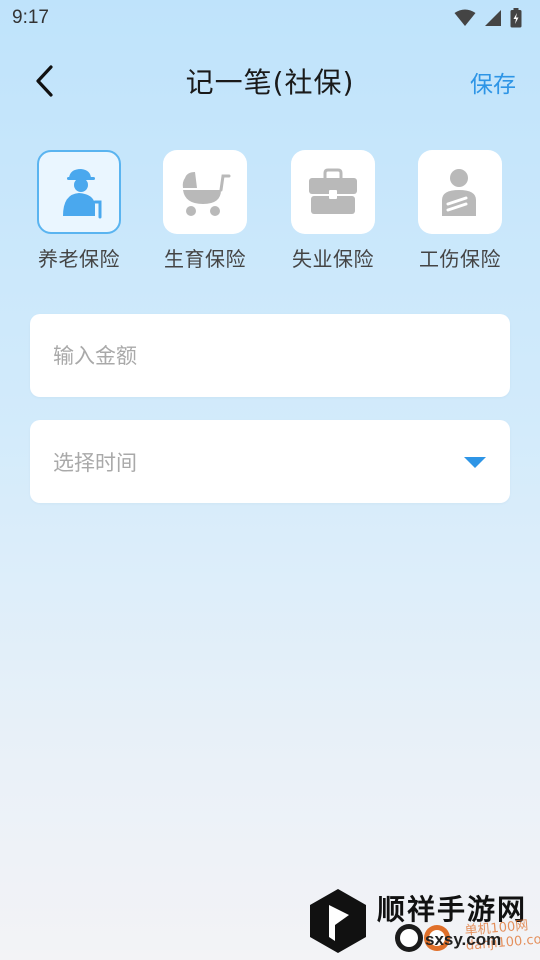 The width and height of the screenshot is (540, 960). Describe the element at coordinates (270, 461) in the screenshot. I see `time-selector: 选择时间` at that location.